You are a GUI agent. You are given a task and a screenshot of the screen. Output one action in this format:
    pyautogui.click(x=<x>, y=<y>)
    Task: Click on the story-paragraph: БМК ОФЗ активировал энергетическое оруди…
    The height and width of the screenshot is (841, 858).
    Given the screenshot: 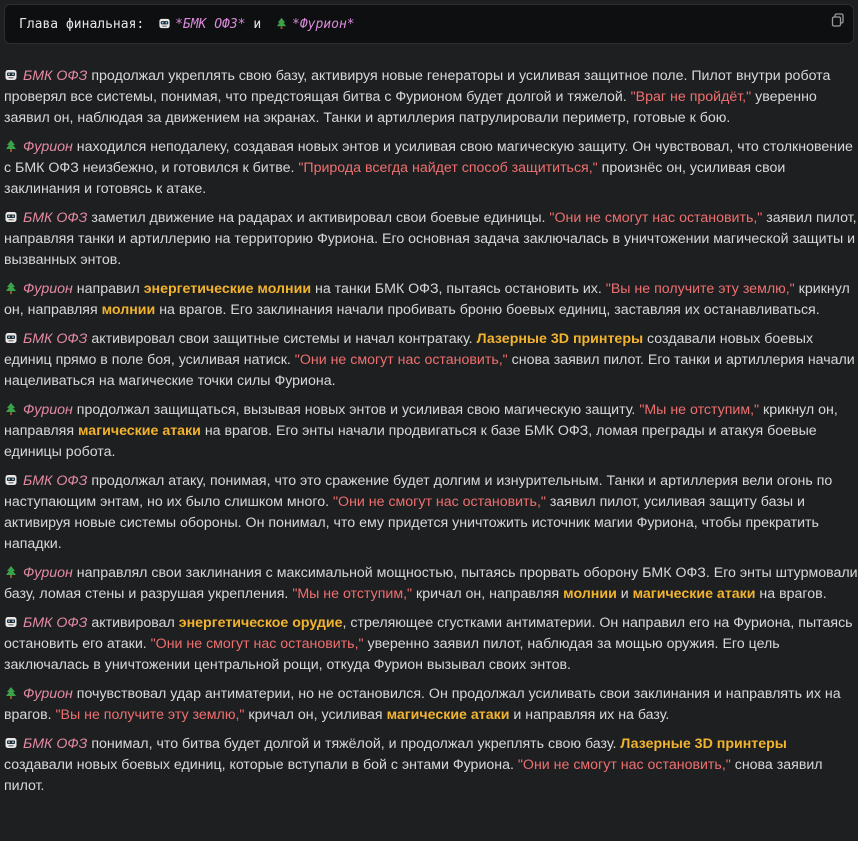 What is the action you would take?
    pyautogui.click(x=431, y=644)
    